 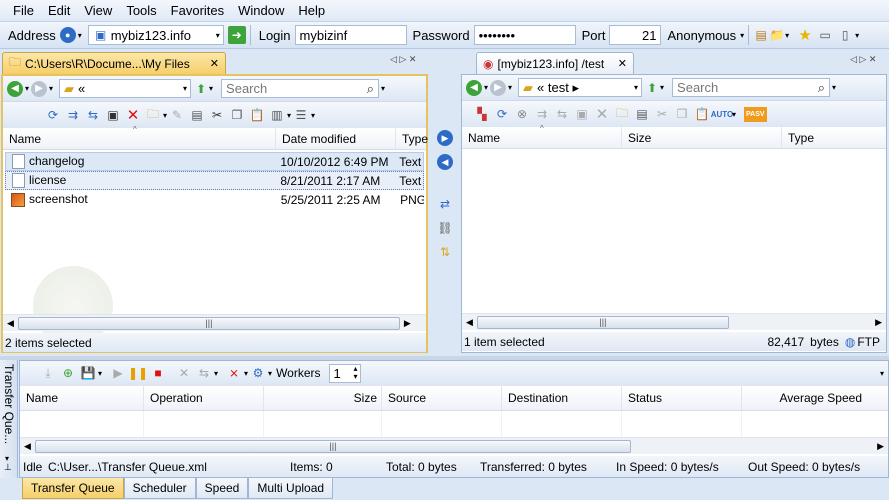 I want to click on delete-icon: ✕, so click(x=133, y=115).